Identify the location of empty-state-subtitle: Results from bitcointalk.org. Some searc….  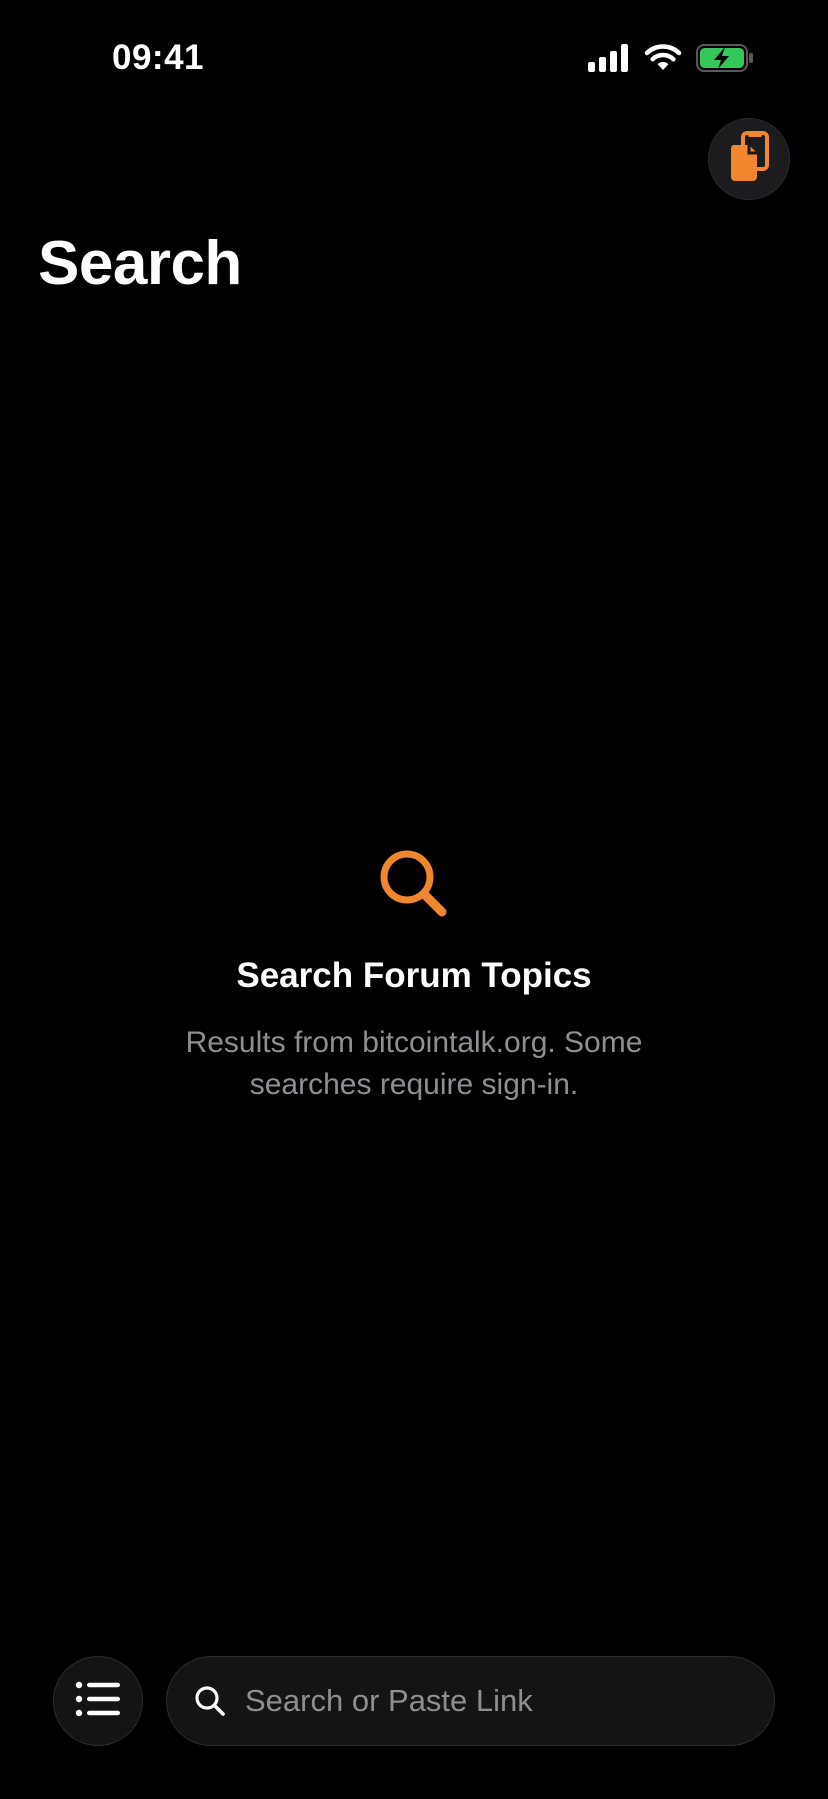
(414, 1063).